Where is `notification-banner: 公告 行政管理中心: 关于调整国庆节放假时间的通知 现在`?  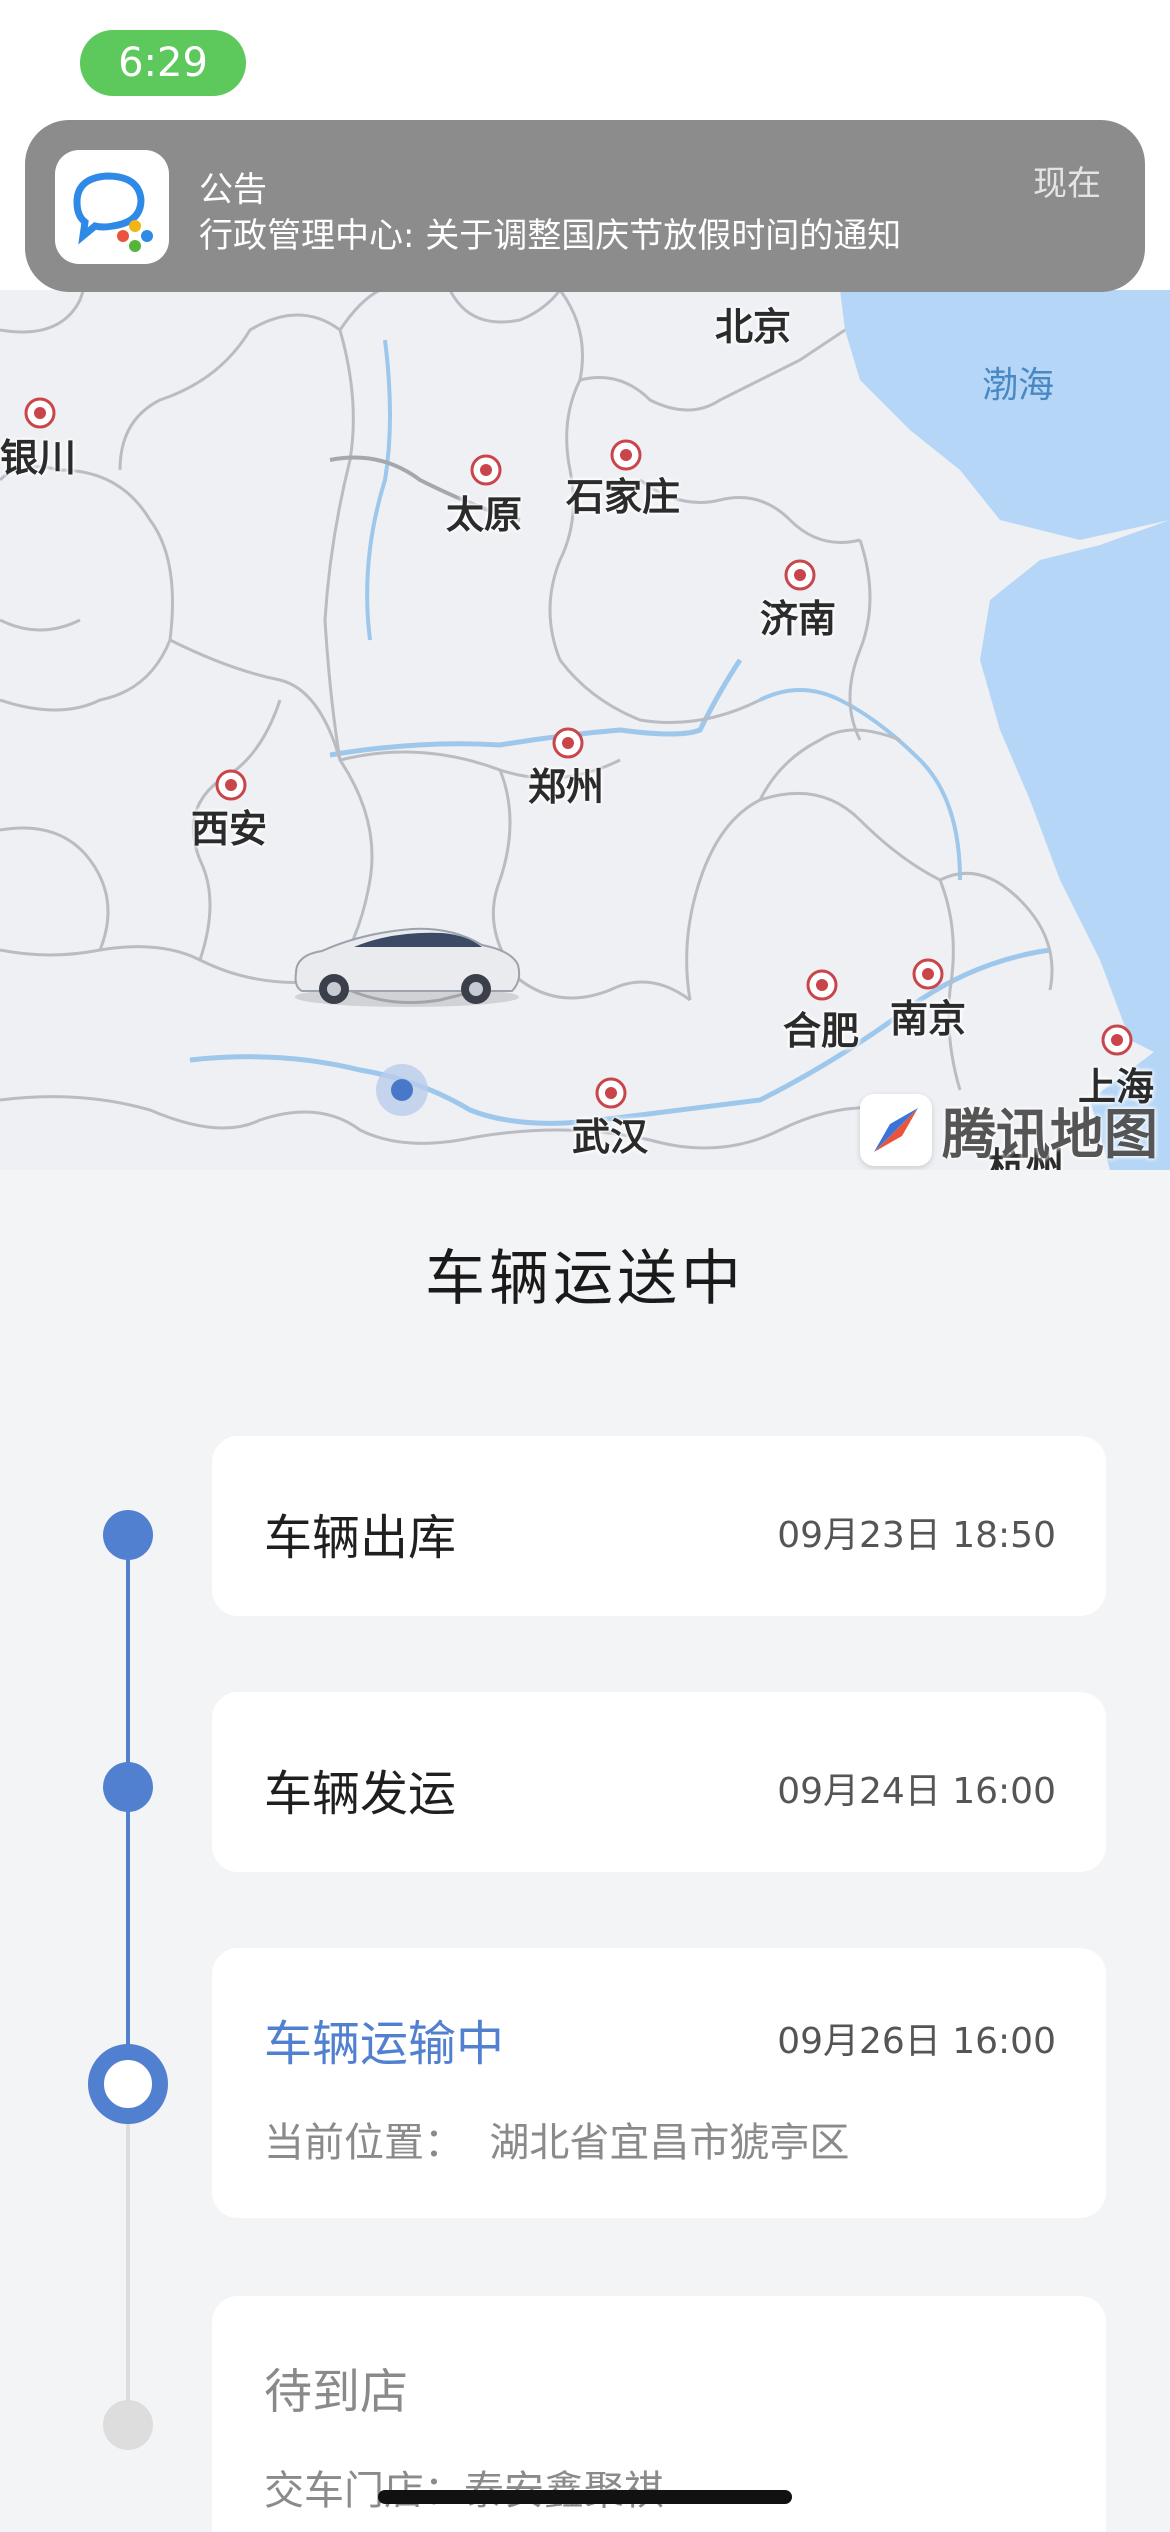 notification-banner: 公告 行政管理中心: 关于调整国庆节放假时间的通知 现在 is located at coordinates (585, 206).